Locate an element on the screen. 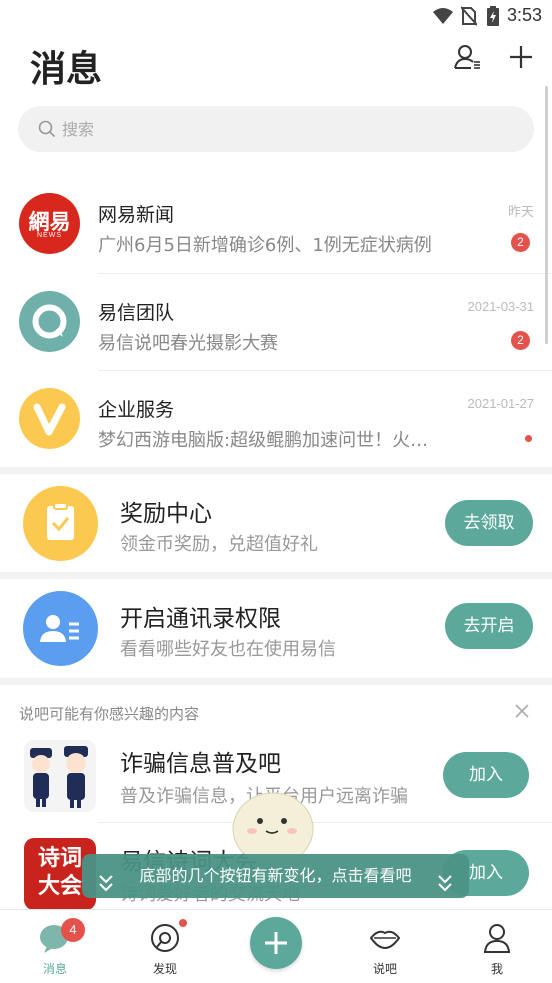  tip-toast: 底部的几个按钮有新变化，点击看看吧 is located at coordinates (275, 876).